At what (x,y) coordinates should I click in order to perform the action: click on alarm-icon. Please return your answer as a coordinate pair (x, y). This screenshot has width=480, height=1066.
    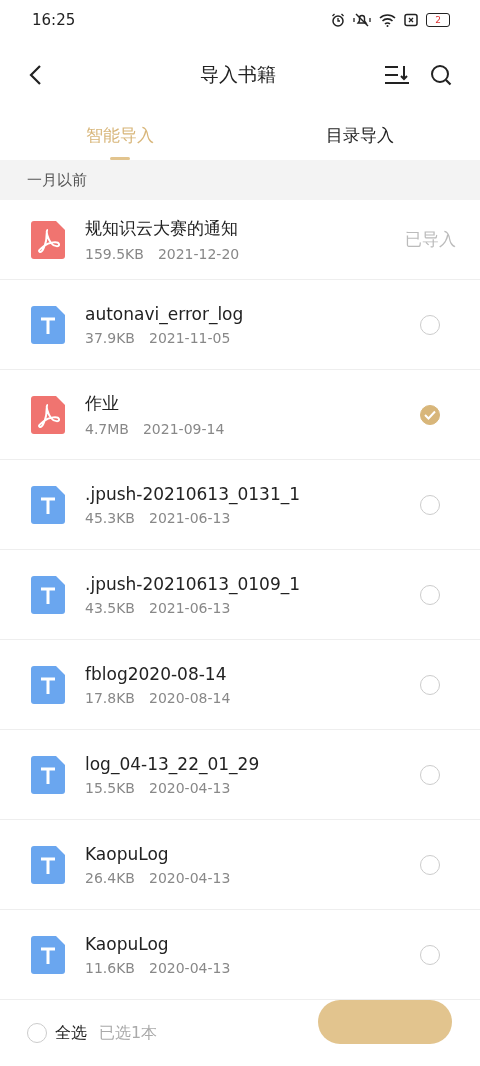
    Looking at the image, I should click on (338, 20).